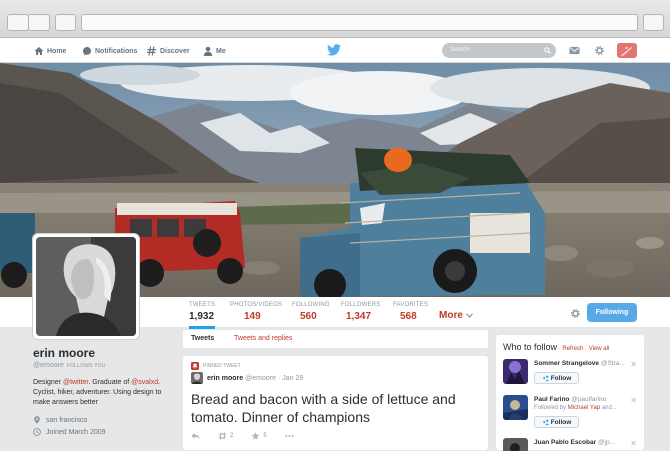  I want to click on back-button, so click(18, 22).